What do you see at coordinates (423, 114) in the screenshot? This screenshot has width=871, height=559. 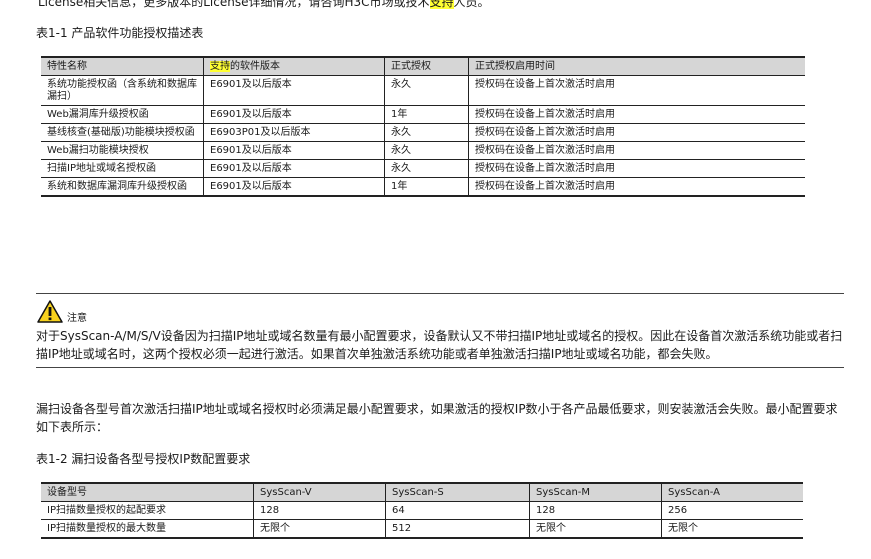 I see `table-row: Web漏洞库升级授权函 E6901及以后版本 1年 授权码在设备上首次激活时启用` at bounding box center [423, 114].